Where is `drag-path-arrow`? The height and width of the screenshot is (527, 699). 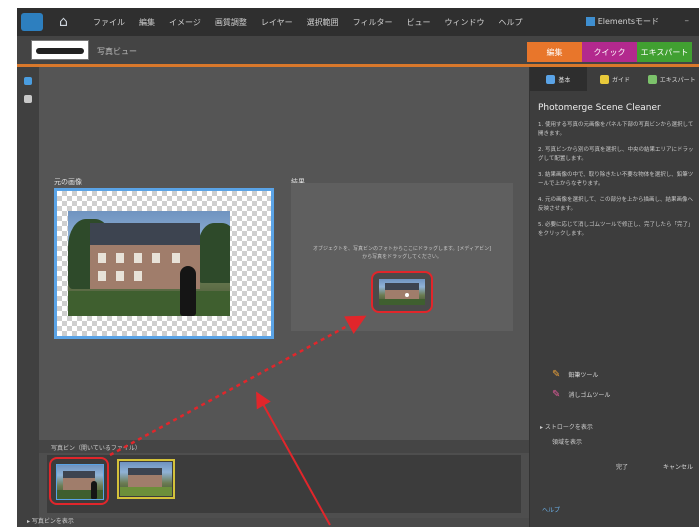
drag-path-arrow is located at coordinates (238, 386).